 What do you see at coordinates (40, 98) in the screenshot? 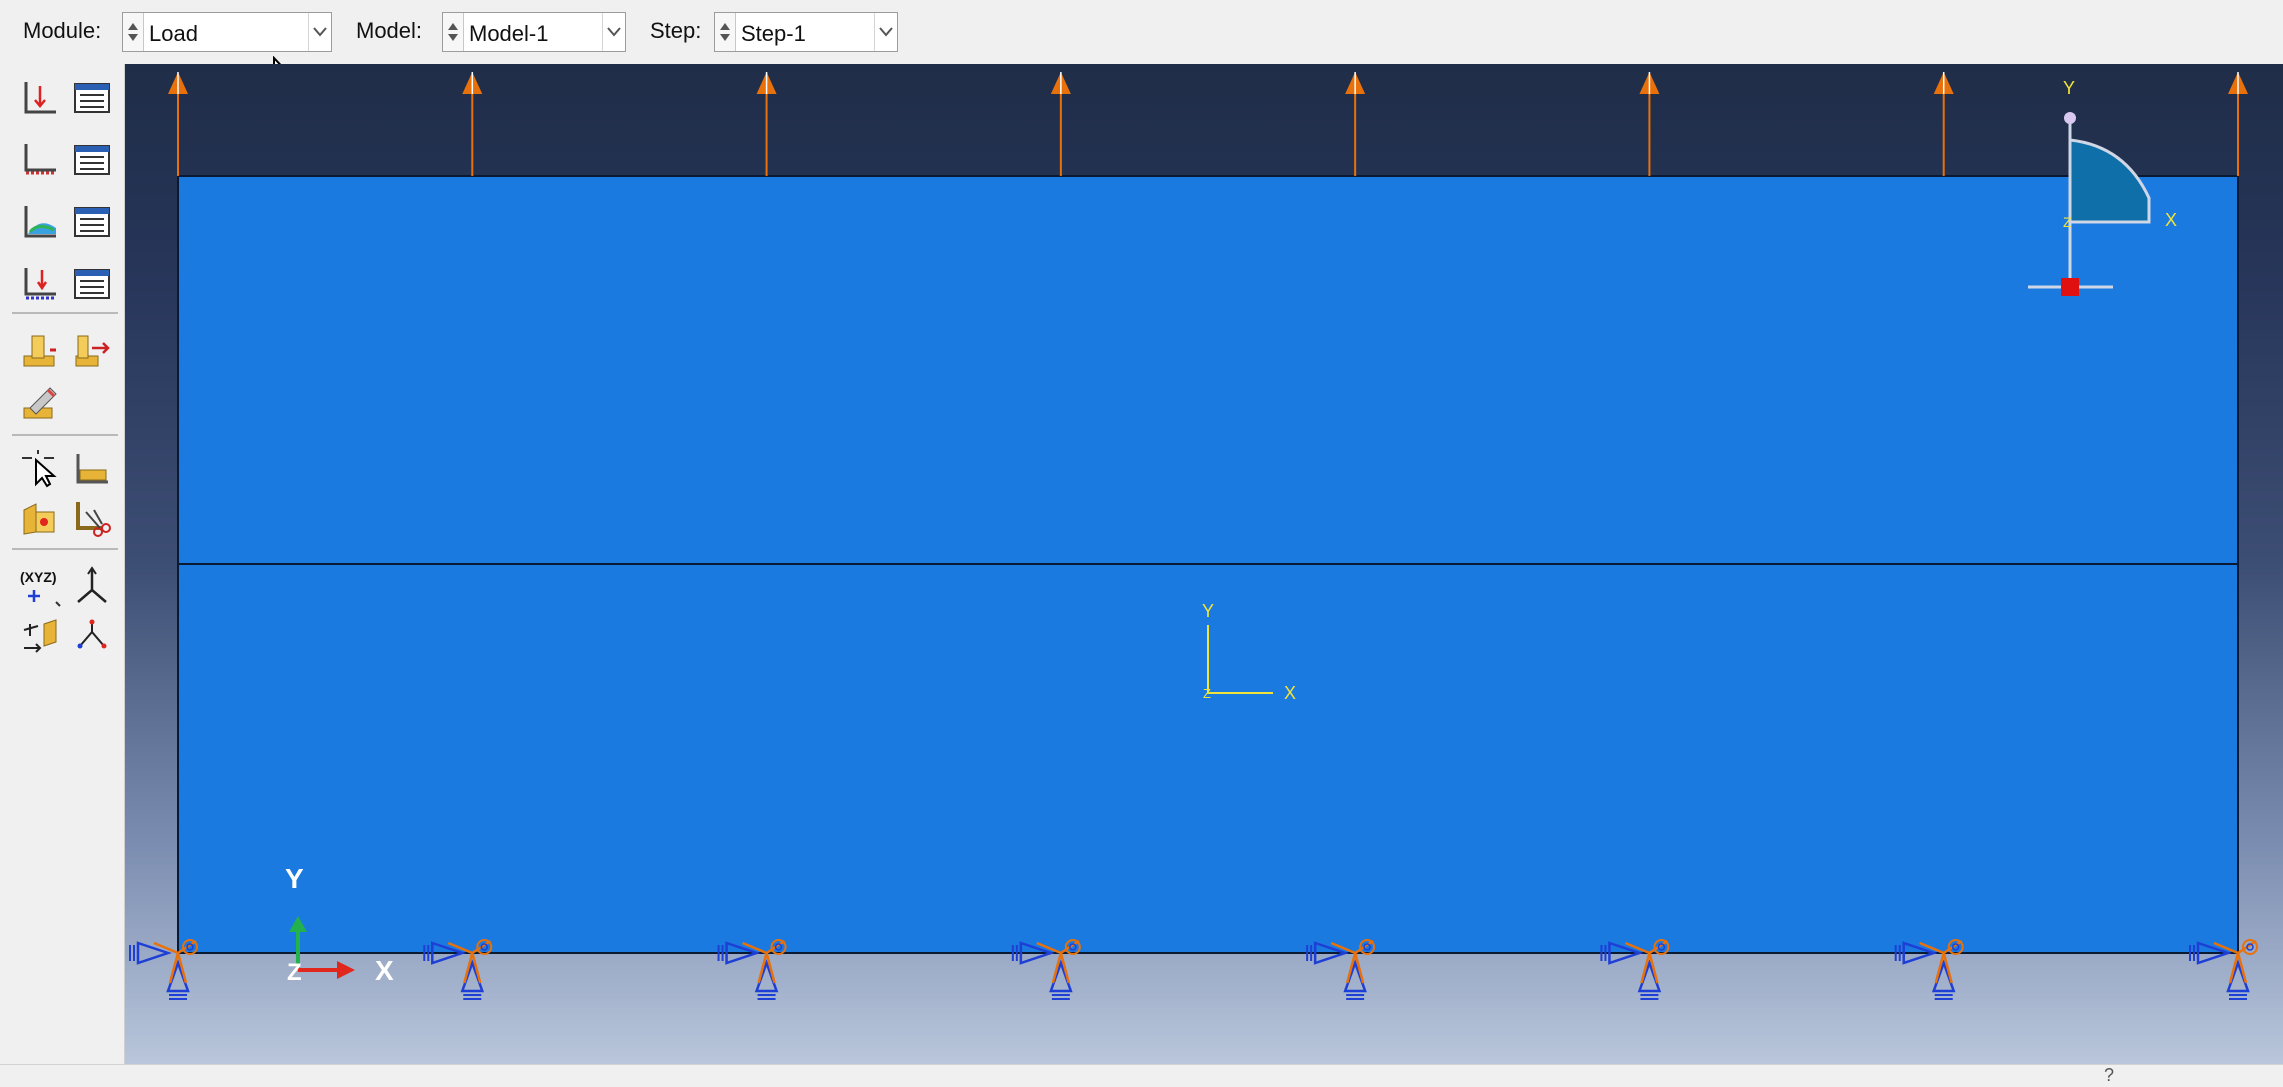
I see `create-load-icon` at bounding box center [40, 98].